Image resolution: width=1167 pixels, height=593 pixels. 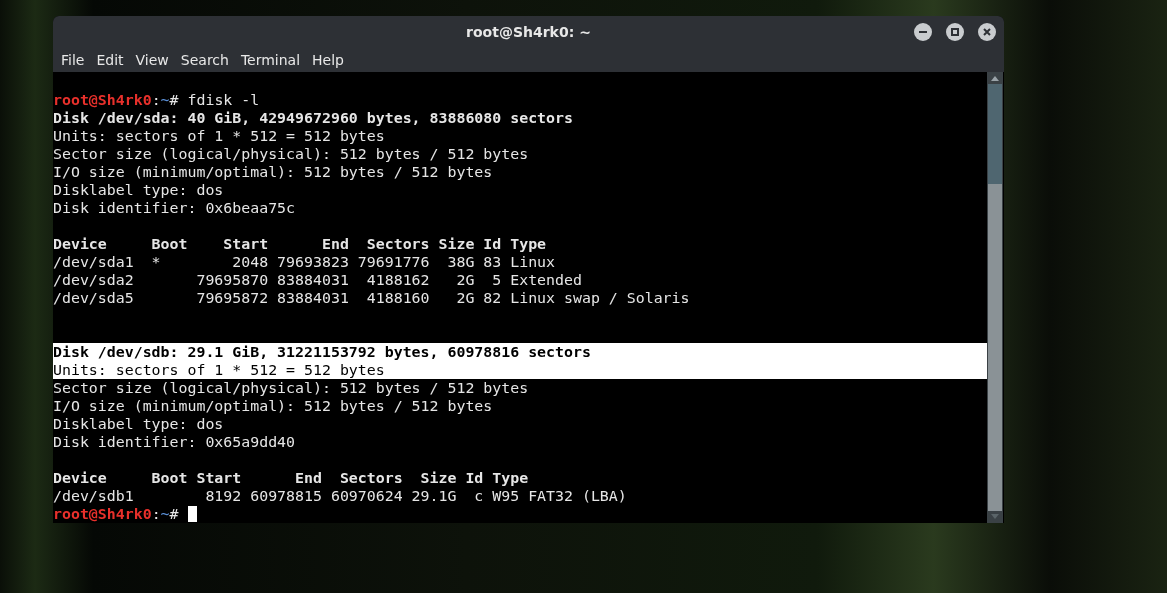 What do you see at coordinates (175, 208) in the screenshot?
I see `terminal-output-line: Disk identifier: 0x6beaa75c` at bounding box center [175, 208].